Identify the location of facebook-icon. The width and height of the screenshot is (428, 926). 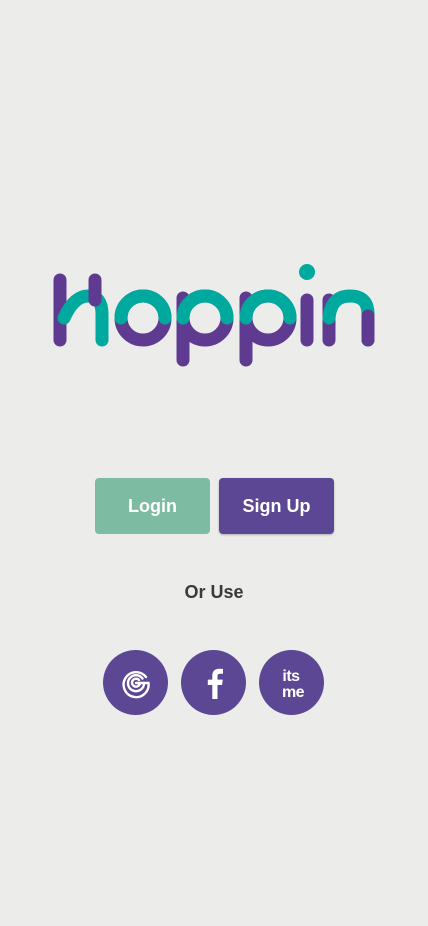
(215, 683).